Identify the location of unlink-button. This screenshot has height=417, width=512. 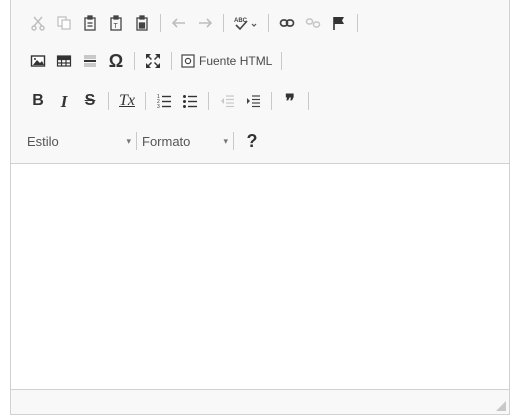
(313, 23).